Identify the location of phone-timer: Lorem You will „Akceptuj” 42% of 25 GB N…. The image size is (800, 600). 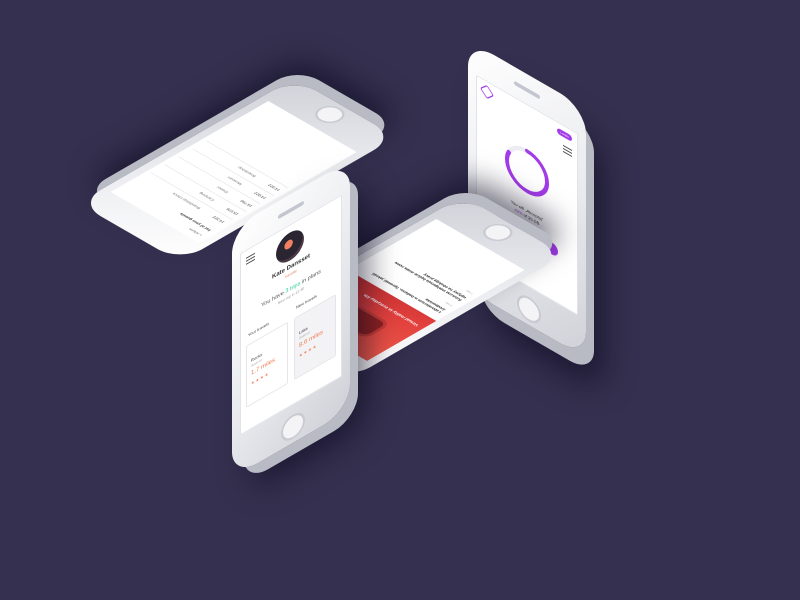
(527, 199).